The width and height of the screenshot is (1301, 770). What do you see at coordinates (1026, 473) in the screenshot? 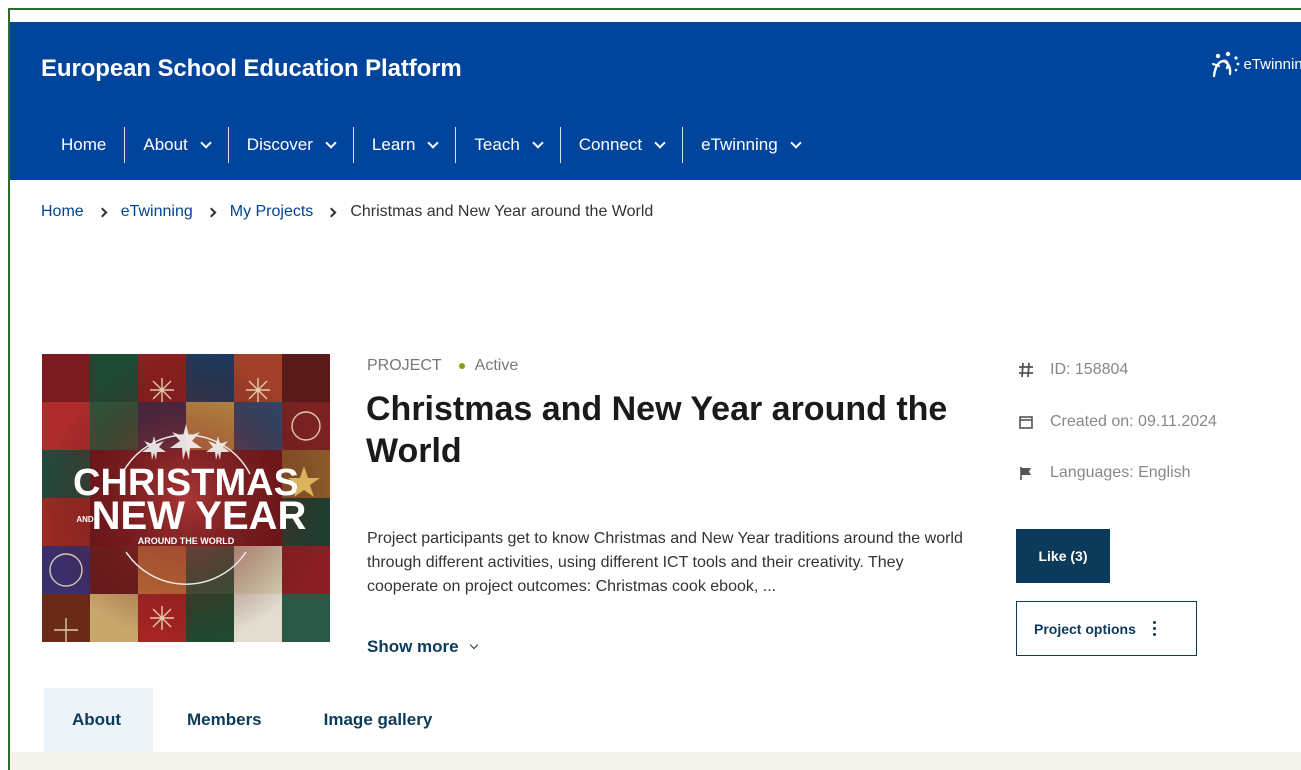
I see `flag-icon` at bounding box center [1026, 473].